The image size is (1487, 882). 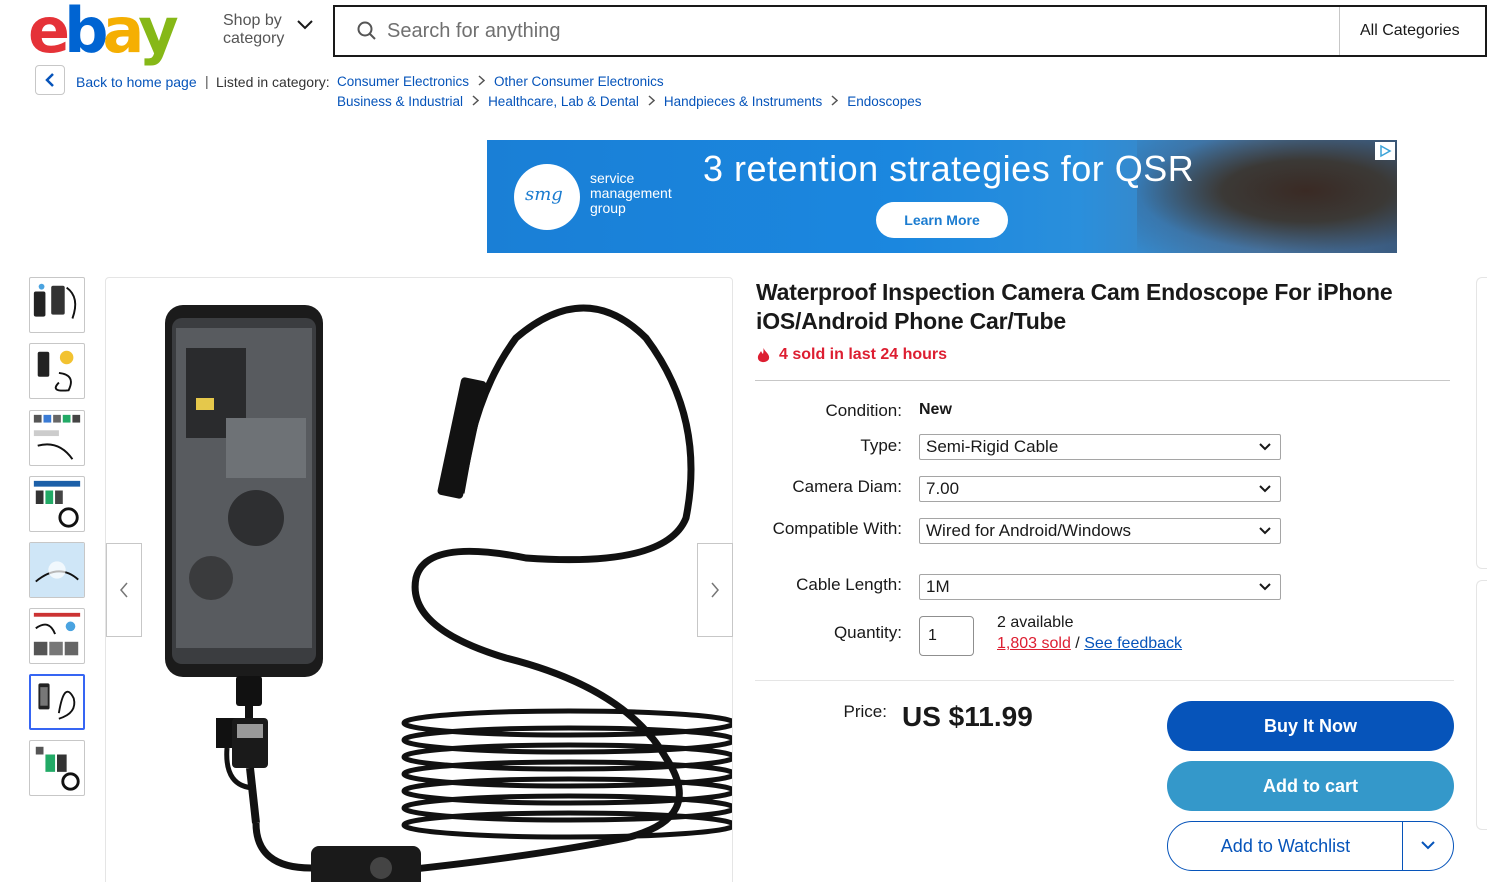 I want to click on search-input, so click(x=837, y=31).